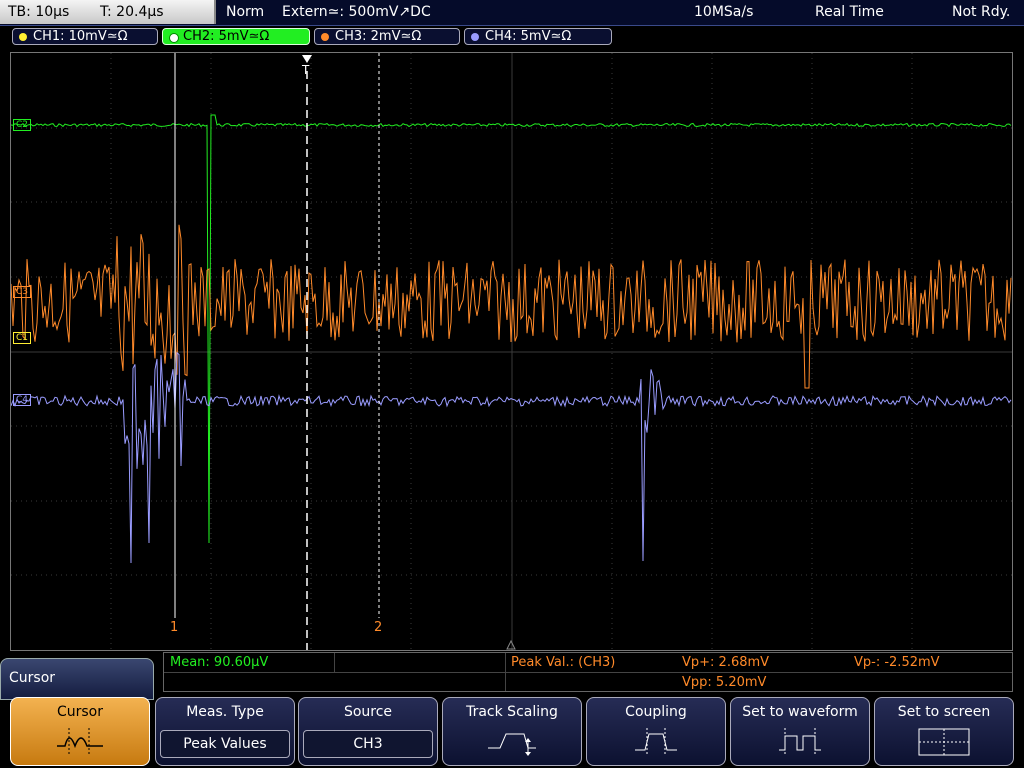 The height and width of the screenshot is (768, 1024). Describe the element at coordinates (39, 12) in the screenshot. I see `timebase: TB: 10µs` at that location.